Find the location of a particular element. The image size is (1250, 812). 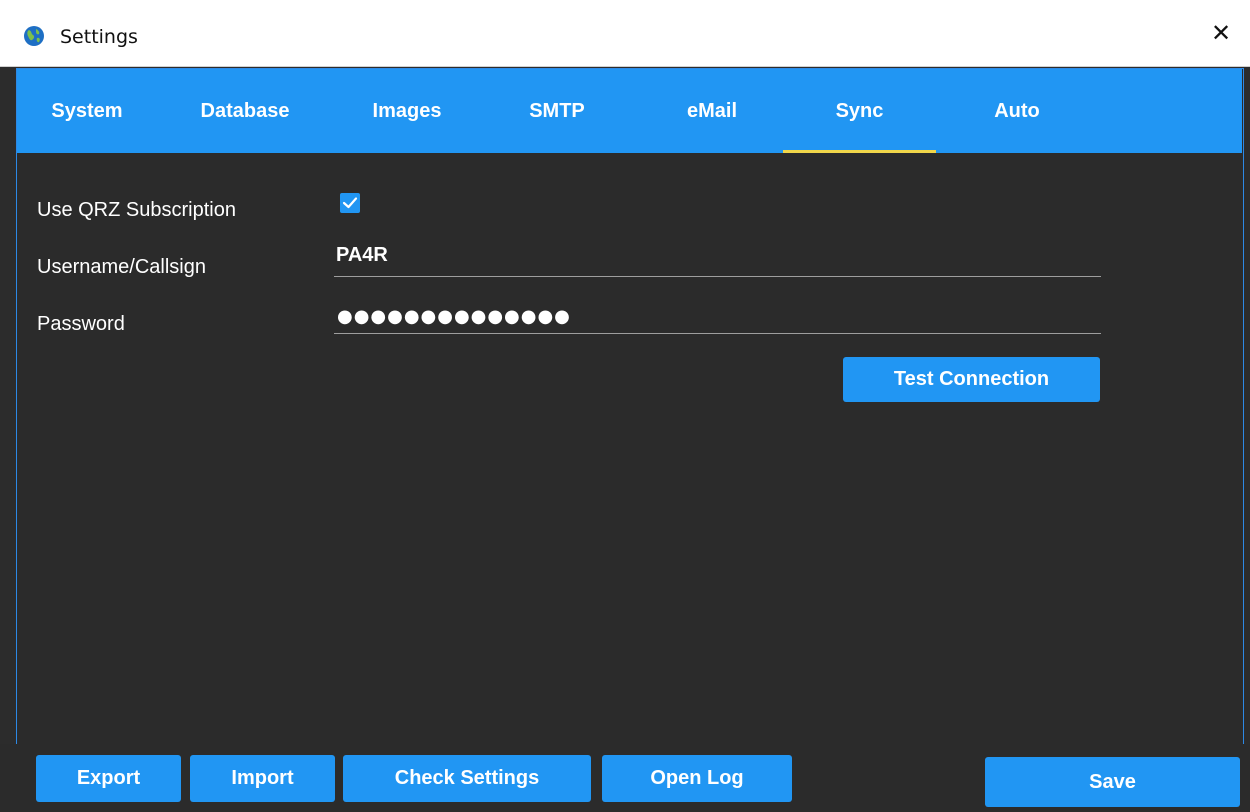

password-label: Password is located at coordinates (81, 324).